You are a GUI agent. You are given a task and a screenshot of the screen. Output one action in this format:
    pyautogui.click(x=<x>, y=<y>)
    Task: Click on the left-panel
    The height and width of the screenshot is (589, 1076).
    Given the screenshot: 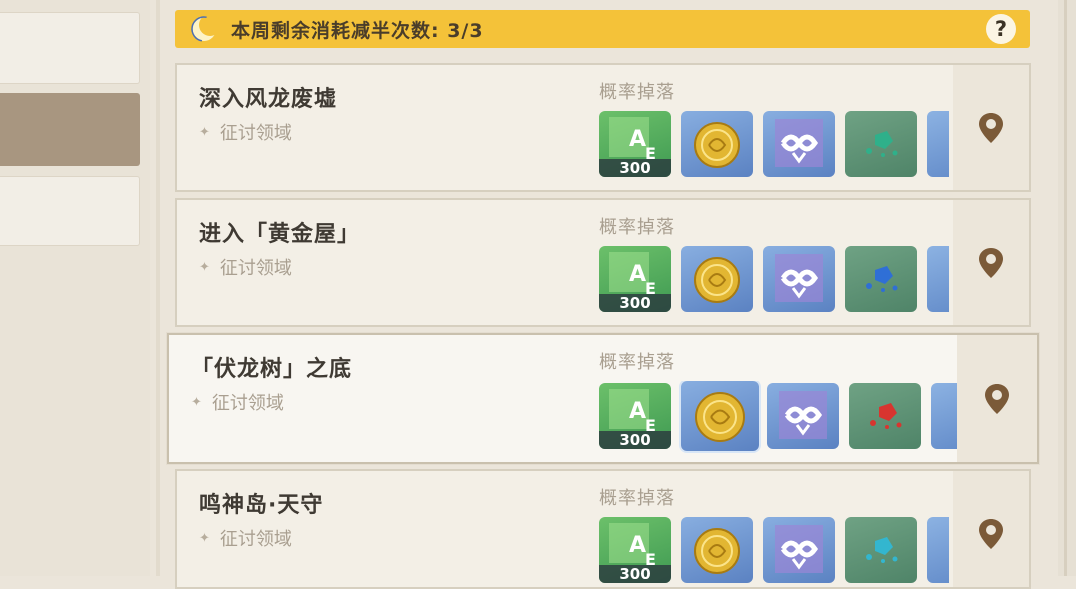 What is the action you would take?
    pyautogui.click(x=75, y=288)
    